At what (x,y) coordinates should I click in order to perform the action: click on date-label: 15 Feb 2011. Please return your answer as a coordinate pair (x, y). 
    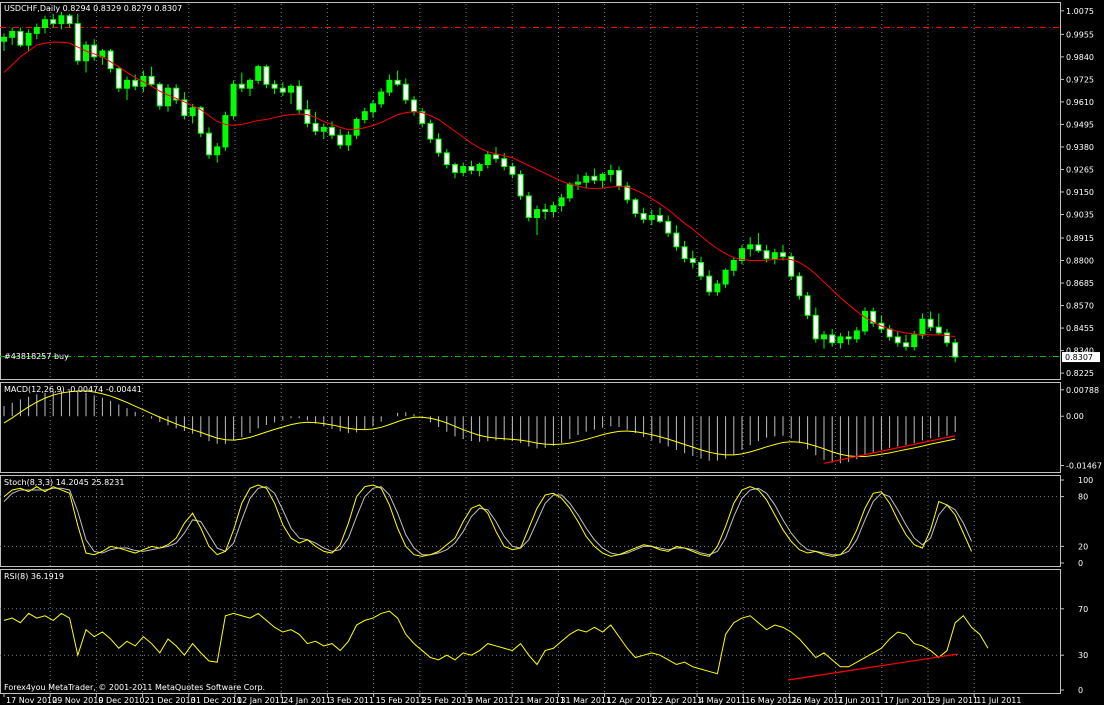
    Looking at the image, I should click on (401, 700).